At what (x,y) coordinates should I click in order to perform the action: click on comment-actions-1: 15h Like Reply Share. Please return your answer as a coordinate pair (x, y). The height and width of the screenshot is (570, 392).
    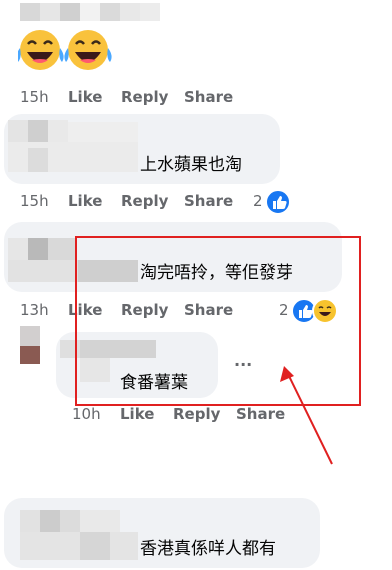
    Looking at the image, I should click on (150, 98).